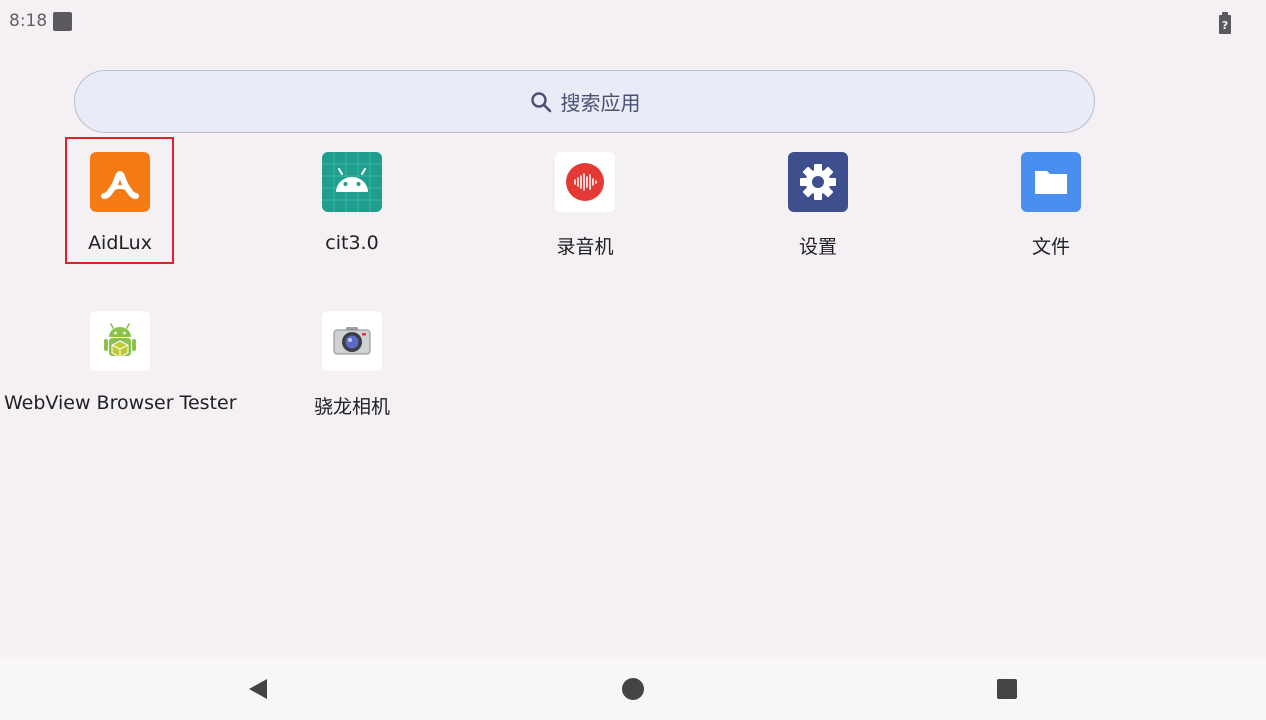  I want to click on aidlux-icon, so click(120, 182).